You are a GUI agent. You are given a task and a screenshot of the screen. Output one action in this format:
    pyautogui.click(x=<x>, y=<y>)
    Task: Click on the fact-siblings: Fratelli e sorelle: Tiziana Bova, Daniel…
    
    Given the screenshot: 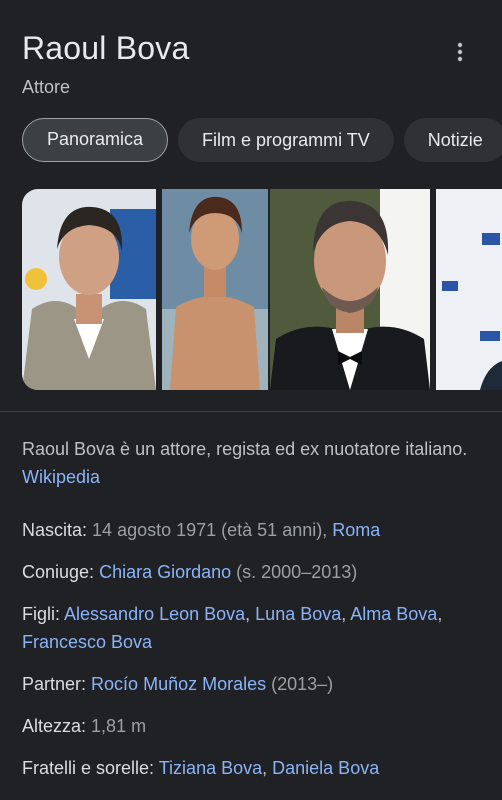 What is the action you would take?
    pyautogui.click(x=201, y=768)
    